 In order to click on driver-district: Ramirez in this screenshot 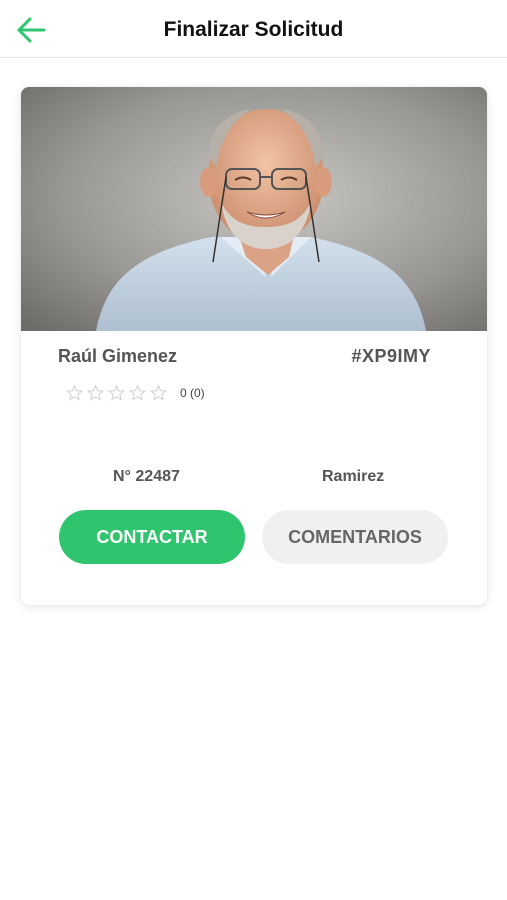, I will do `click(353, 476)`.